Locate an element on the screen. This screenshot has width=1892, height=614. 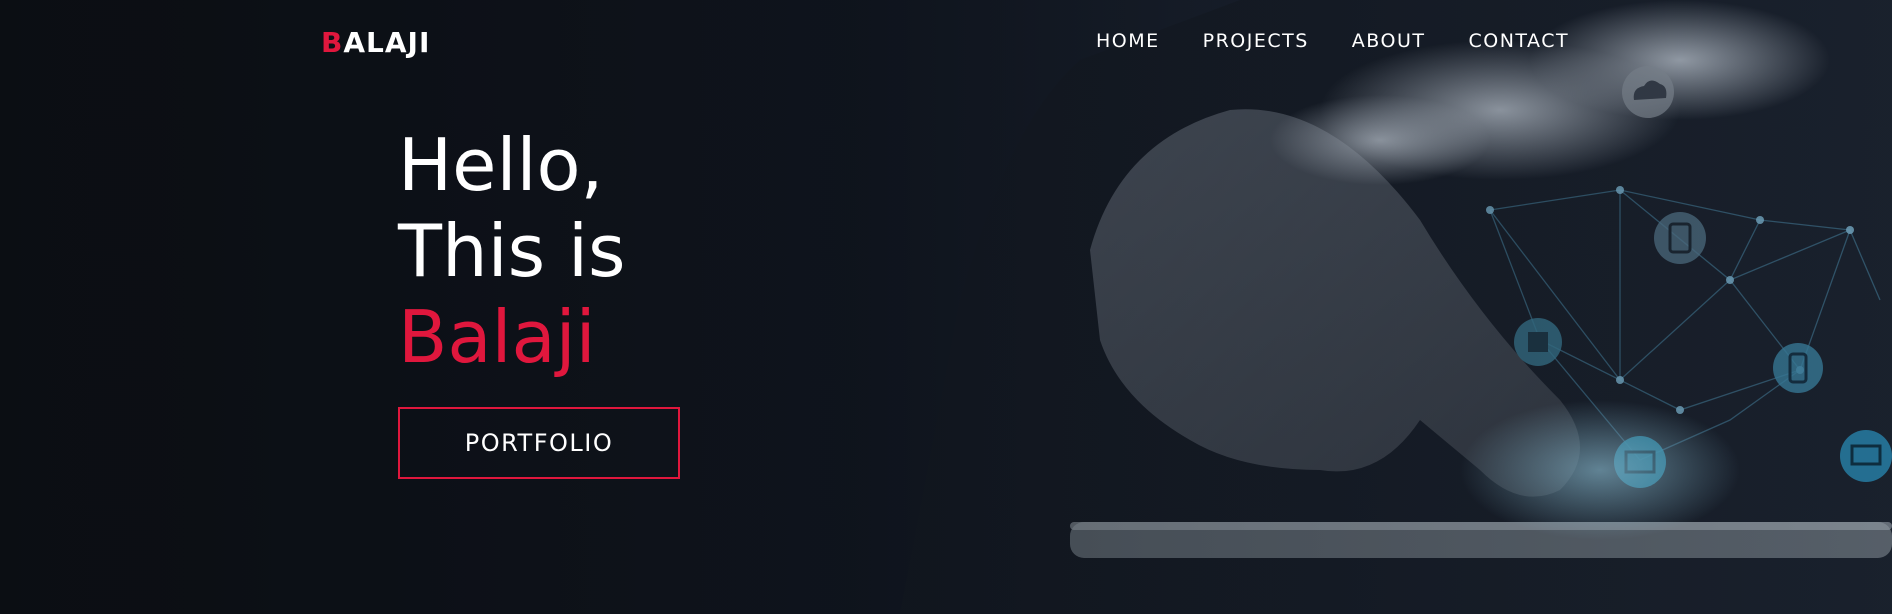
main-nav: HOME PROJECTS ABOUT CONTACT is located at coordinates (1332, 41).